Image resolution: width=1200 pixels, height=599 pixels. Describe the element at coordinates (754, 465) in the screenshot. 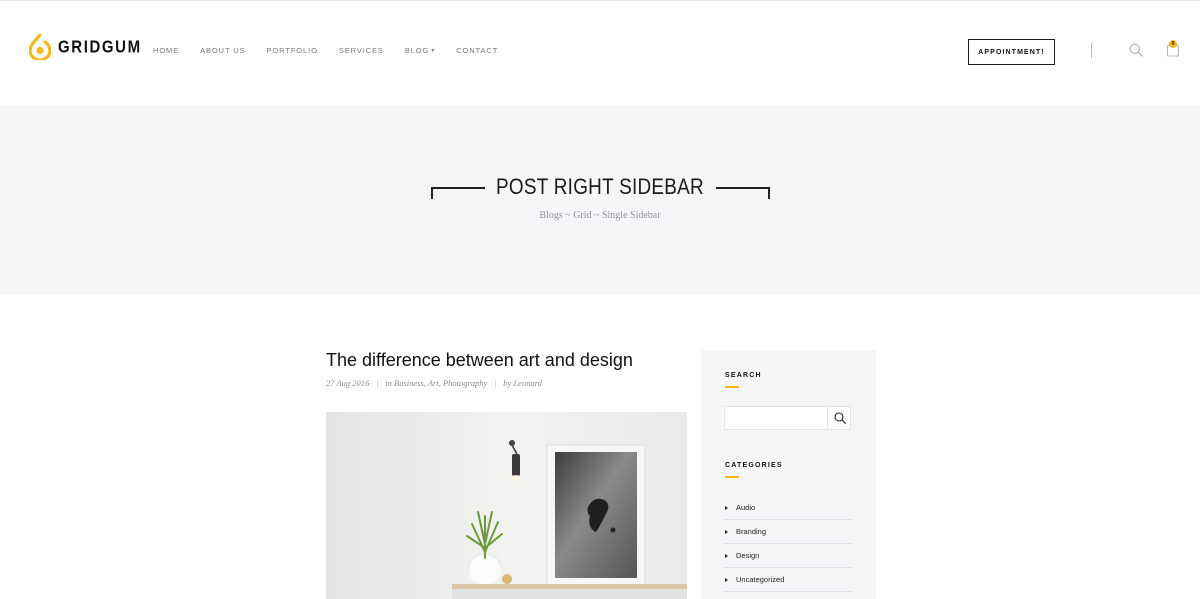

I see `categories-widget-title: CATEGORIES` at that location.